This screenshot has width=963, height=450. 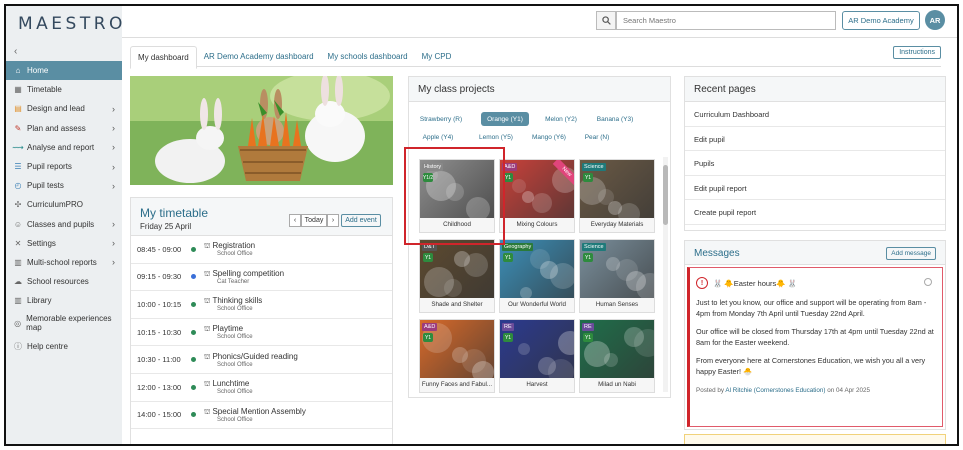 I want to click on recent-page-link: Edit pupil, so click(x=815, y=139).